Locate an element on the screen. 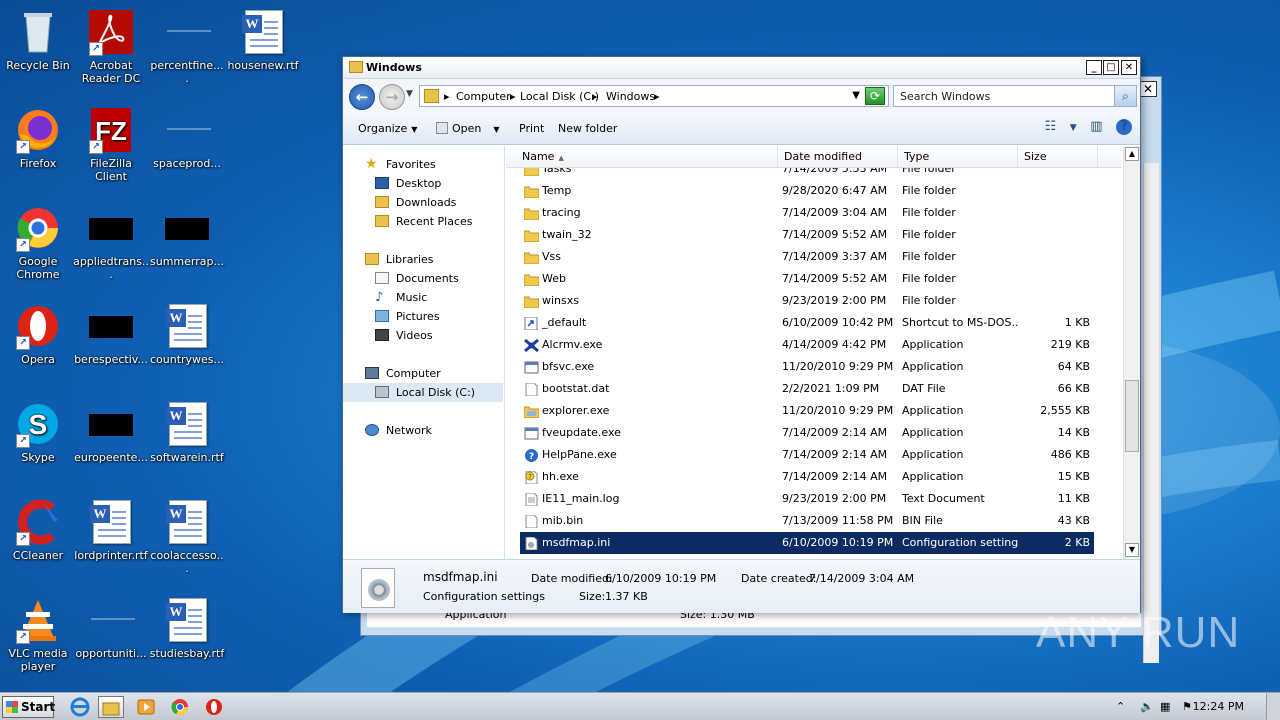  desktop-icon-word-doc: Wlordprinter.rtf is located at coordinates (111, 530).